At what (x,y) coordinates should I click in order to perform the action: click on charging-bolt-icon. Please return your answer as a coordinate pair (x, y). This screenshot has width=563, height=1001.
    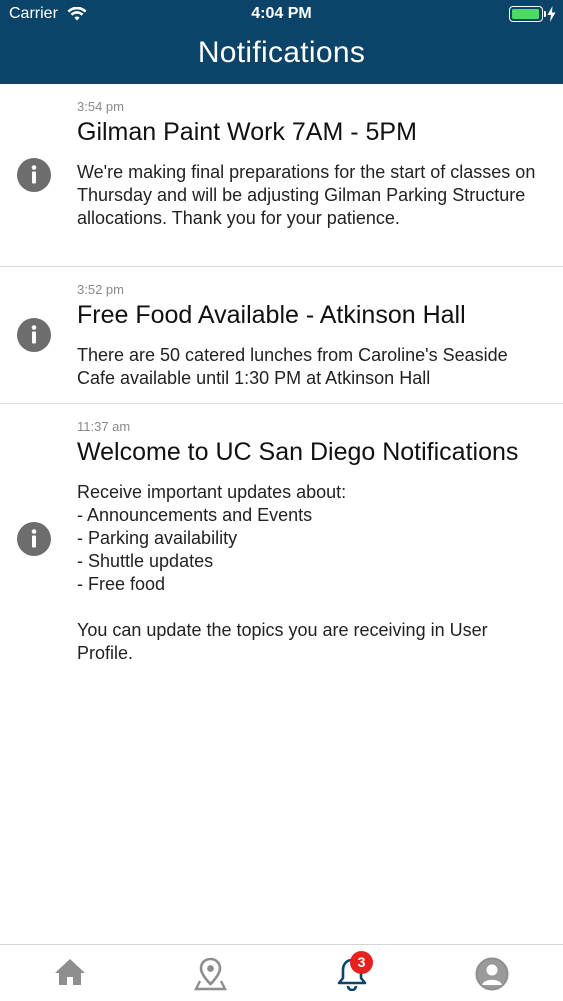
    Looking at the image, I should click on (551, 14).